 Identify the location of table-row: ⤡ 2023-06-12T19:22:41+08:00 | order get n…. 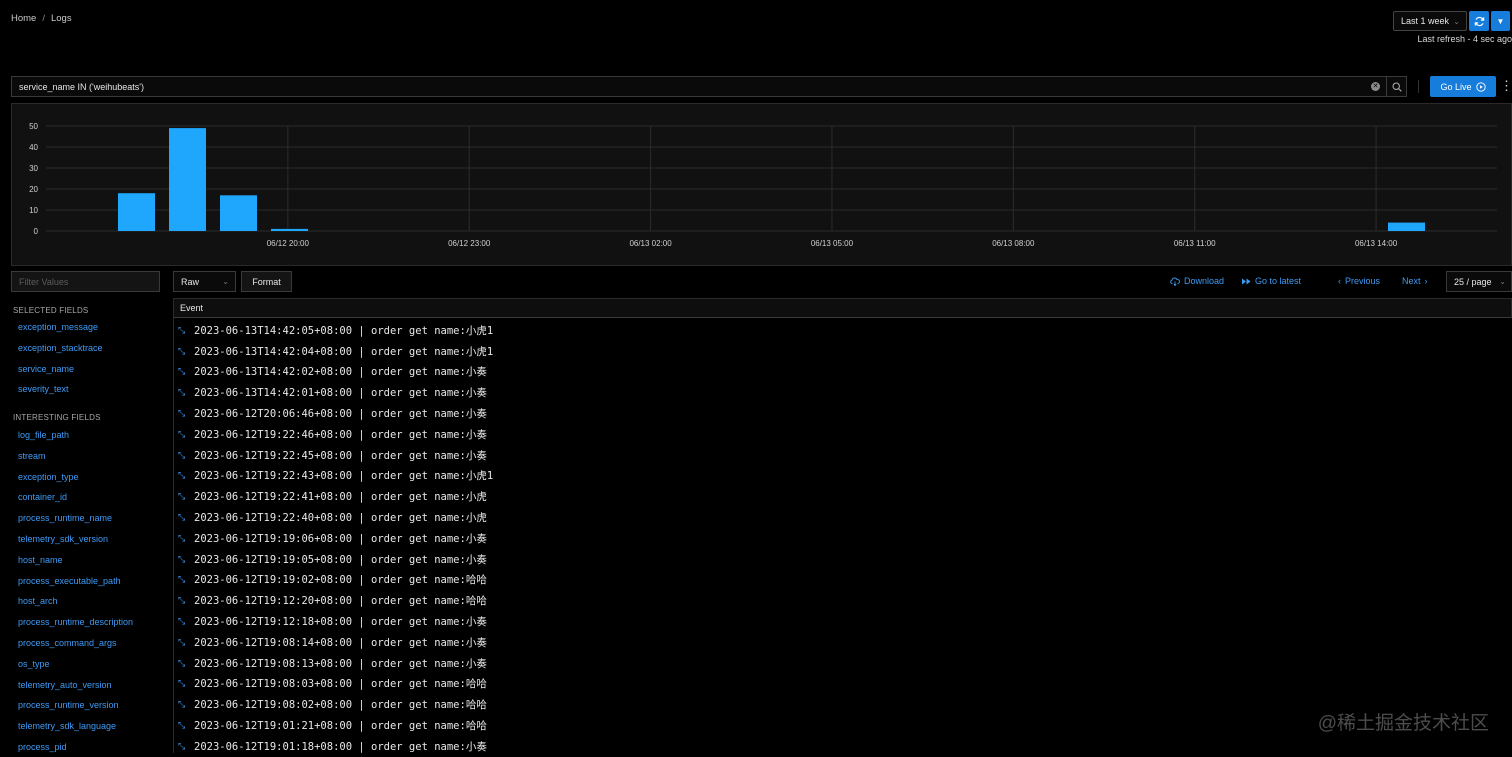
(843, 496).